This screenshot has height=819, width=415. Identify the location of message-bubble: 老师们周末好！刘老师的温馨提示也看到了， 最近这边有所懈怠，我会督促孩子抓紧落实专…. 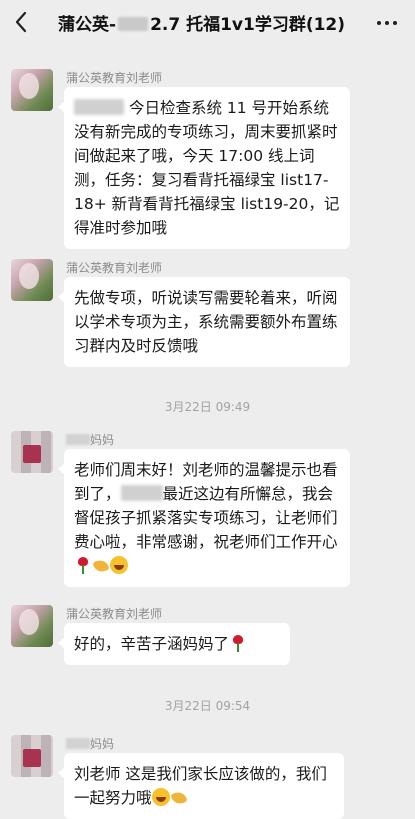
(204, 518).